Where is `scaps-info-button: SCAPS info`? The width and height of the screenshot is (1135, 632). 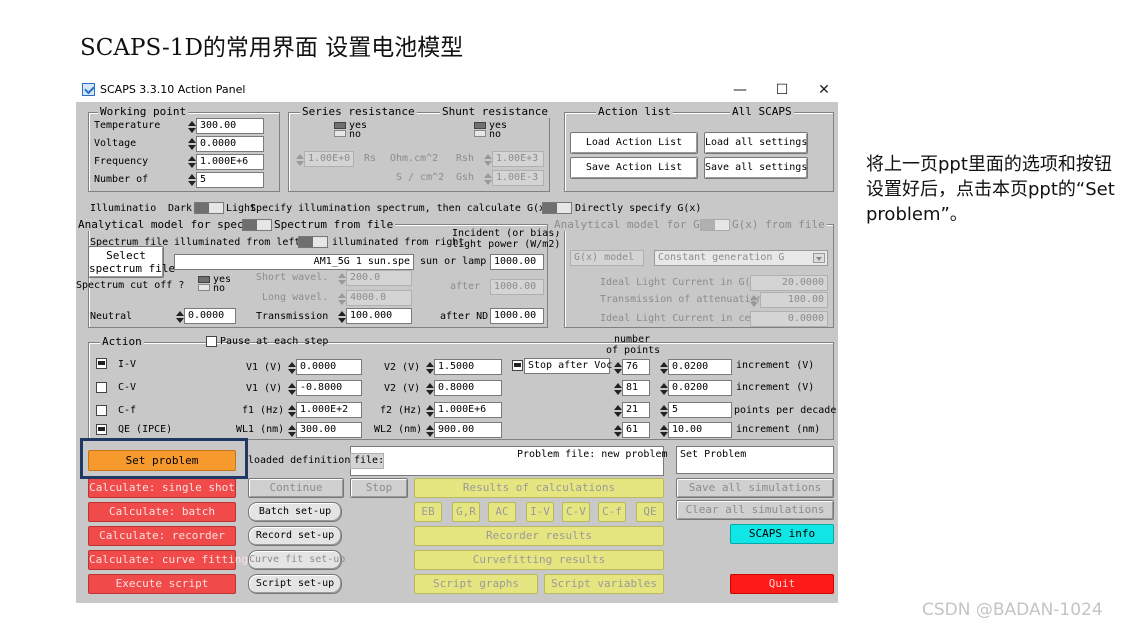 scaps-info-button: SCAPS info is located at coordinates (782, 534).